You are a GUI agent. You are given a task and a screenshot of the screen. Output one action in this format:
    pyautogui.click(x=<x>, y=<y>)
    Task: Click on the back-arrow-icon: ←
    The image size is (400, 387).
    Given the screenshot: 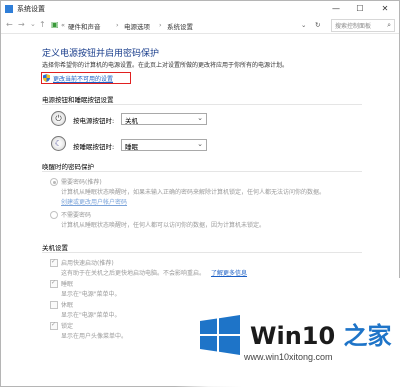 What is the action you would take?
    pyautogui.click(x=9, y=24)
    